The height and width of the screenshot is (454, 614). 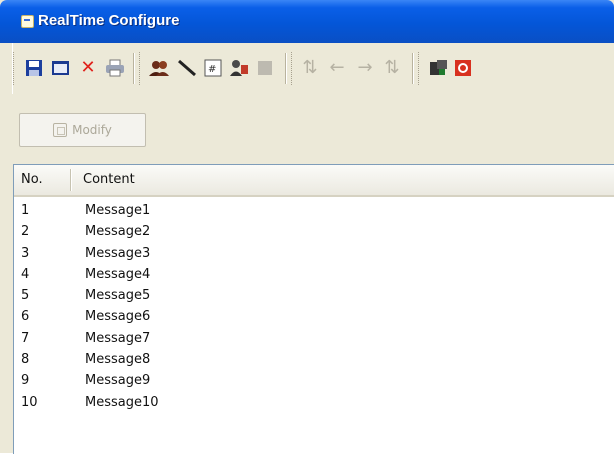 I want to click on table-row: 8 Message8, so click(x=314, y=359).